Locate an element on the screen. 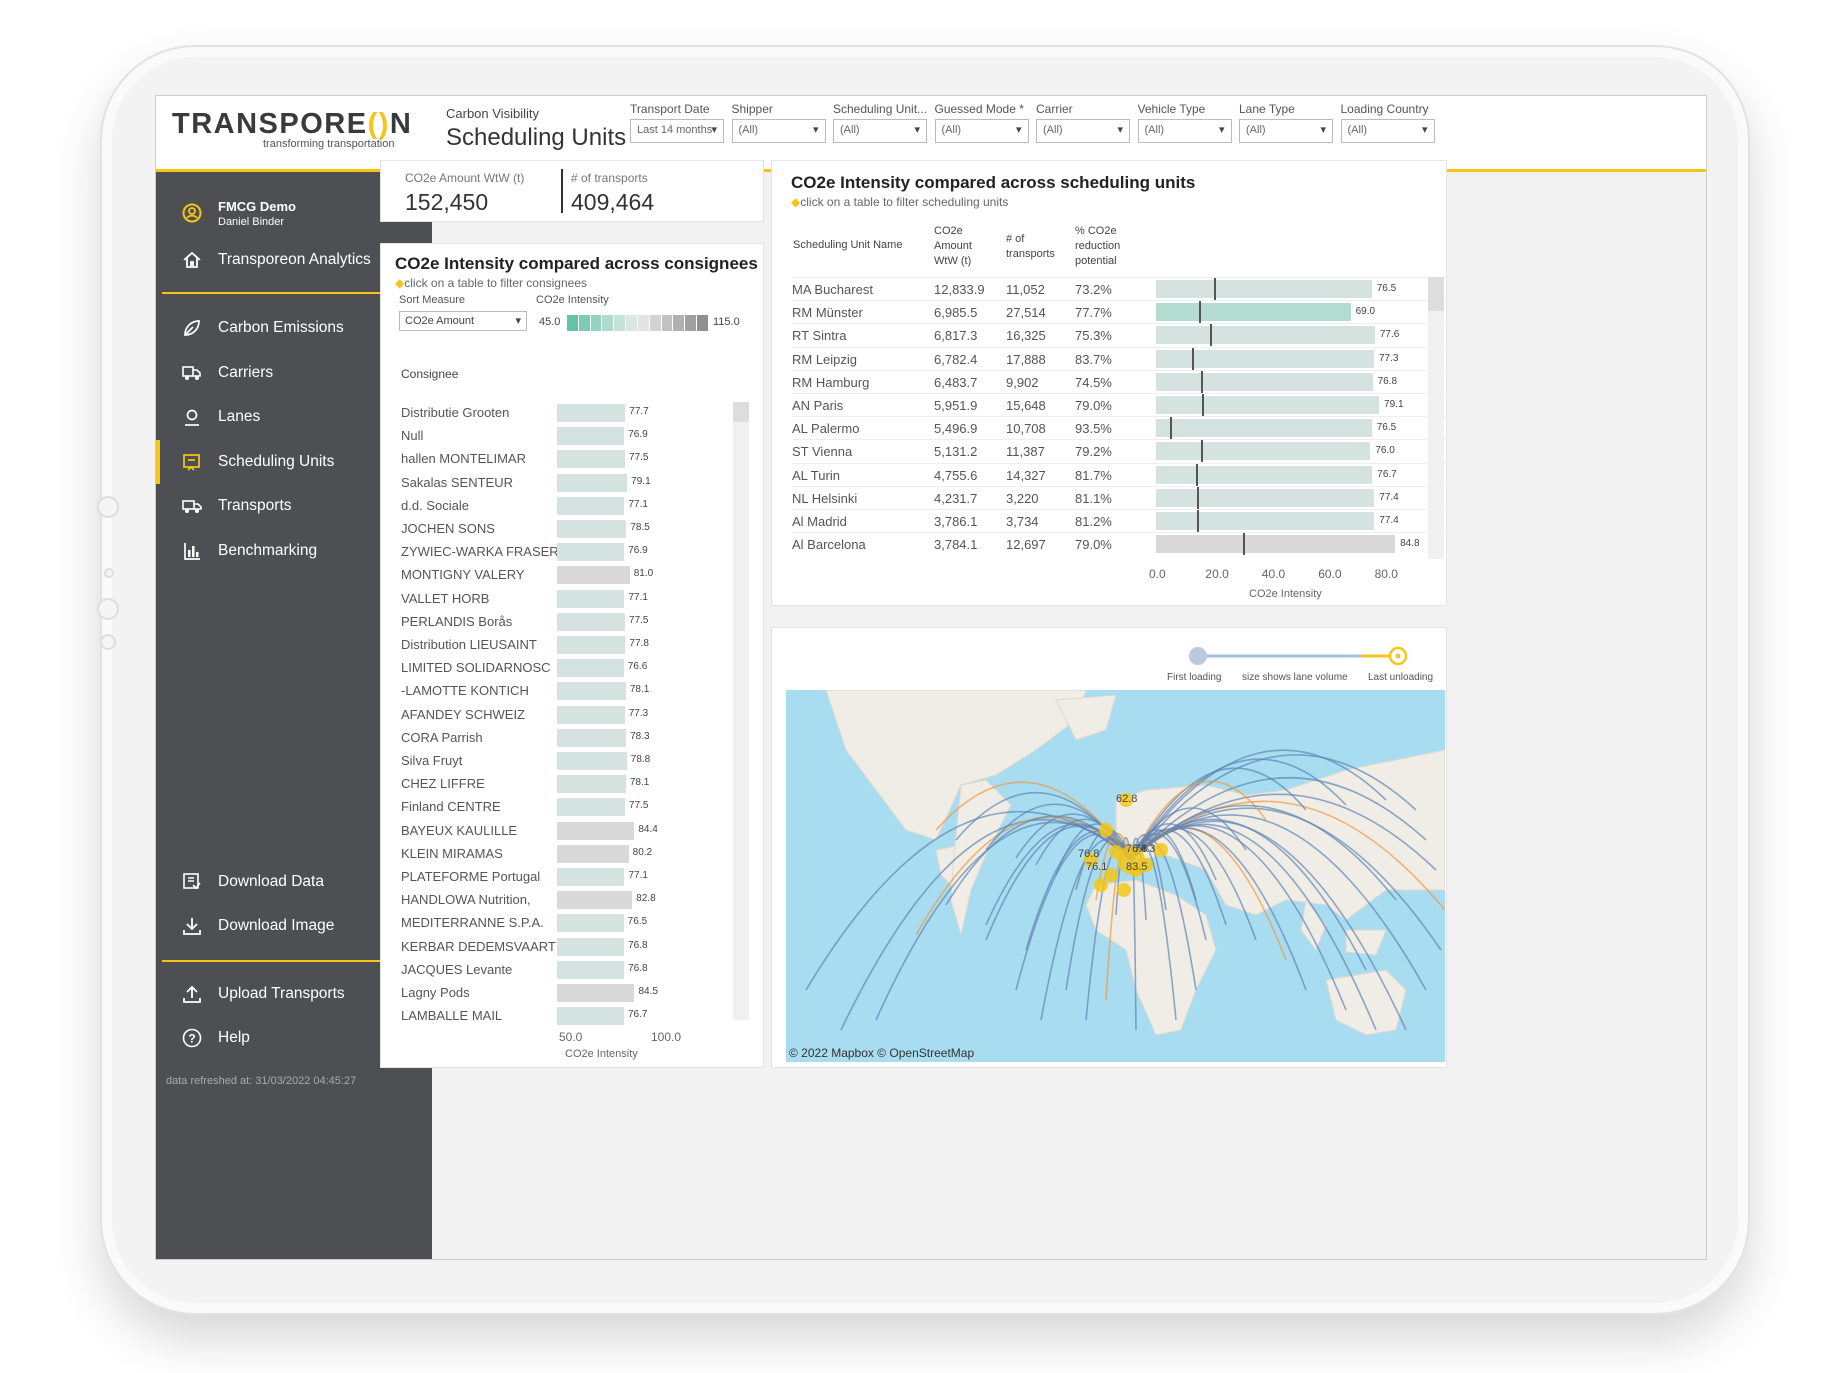 Image resolution: width=1833 pixels, height=1373 pixels. consignee-row: Distribution LIEUSAINT 77.8 is located at coordinates (578, 645).